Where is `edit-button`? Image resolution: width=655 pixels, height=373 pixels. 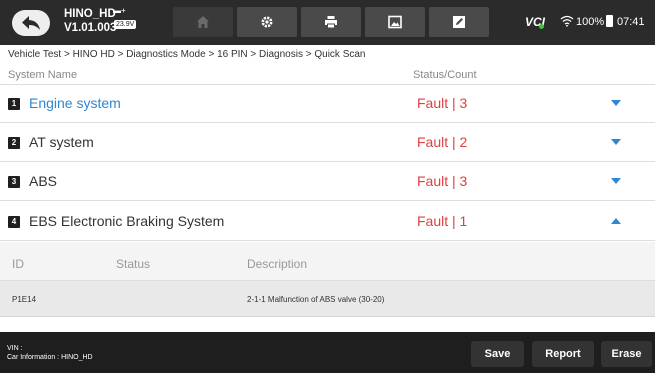
edit-button is located at coordinates (459, 22).